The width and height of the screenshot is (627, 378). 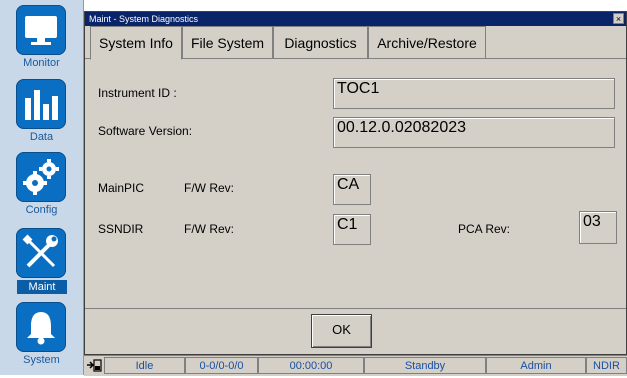 What do you see at coordinates (121, 188) in the screenshot?
I see `mainpic-label: MainPIC` at bounding box center [121, 188].